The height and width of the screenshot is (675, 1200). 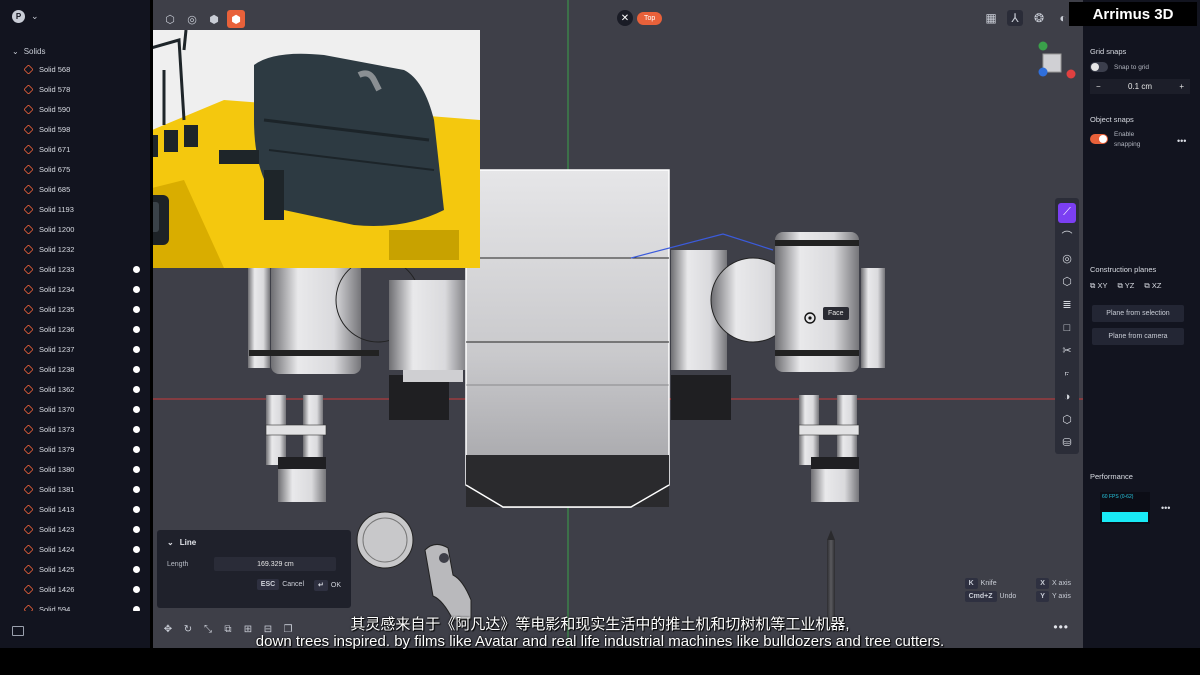 I want to click on list-item: Solid 1235, so click(x=84, y=309).